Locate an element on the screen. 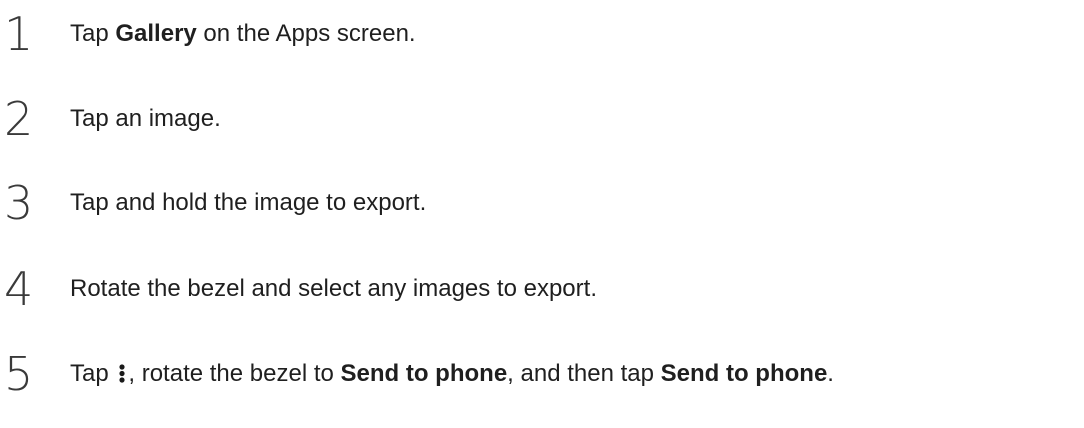 The image size is (1084, 428). step-number: 5 is located at coordinates (19, 374).